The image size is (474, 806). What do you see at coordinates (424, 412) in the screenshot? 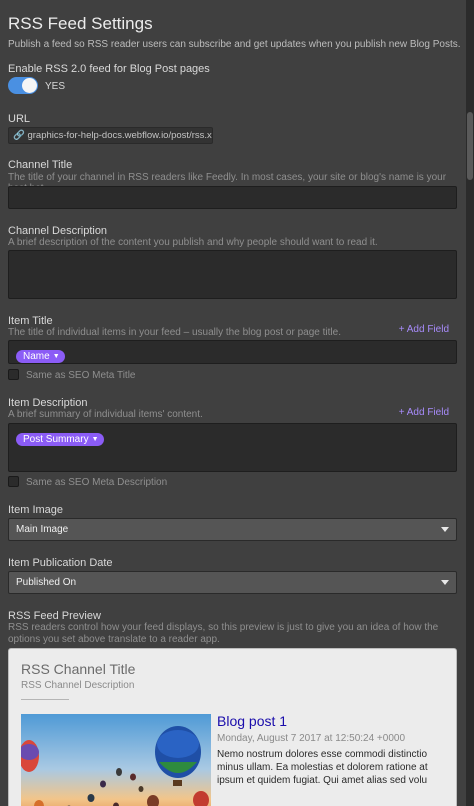
I see `item-description-add-field-link: + Add Field` at bounding box center [424, 412].